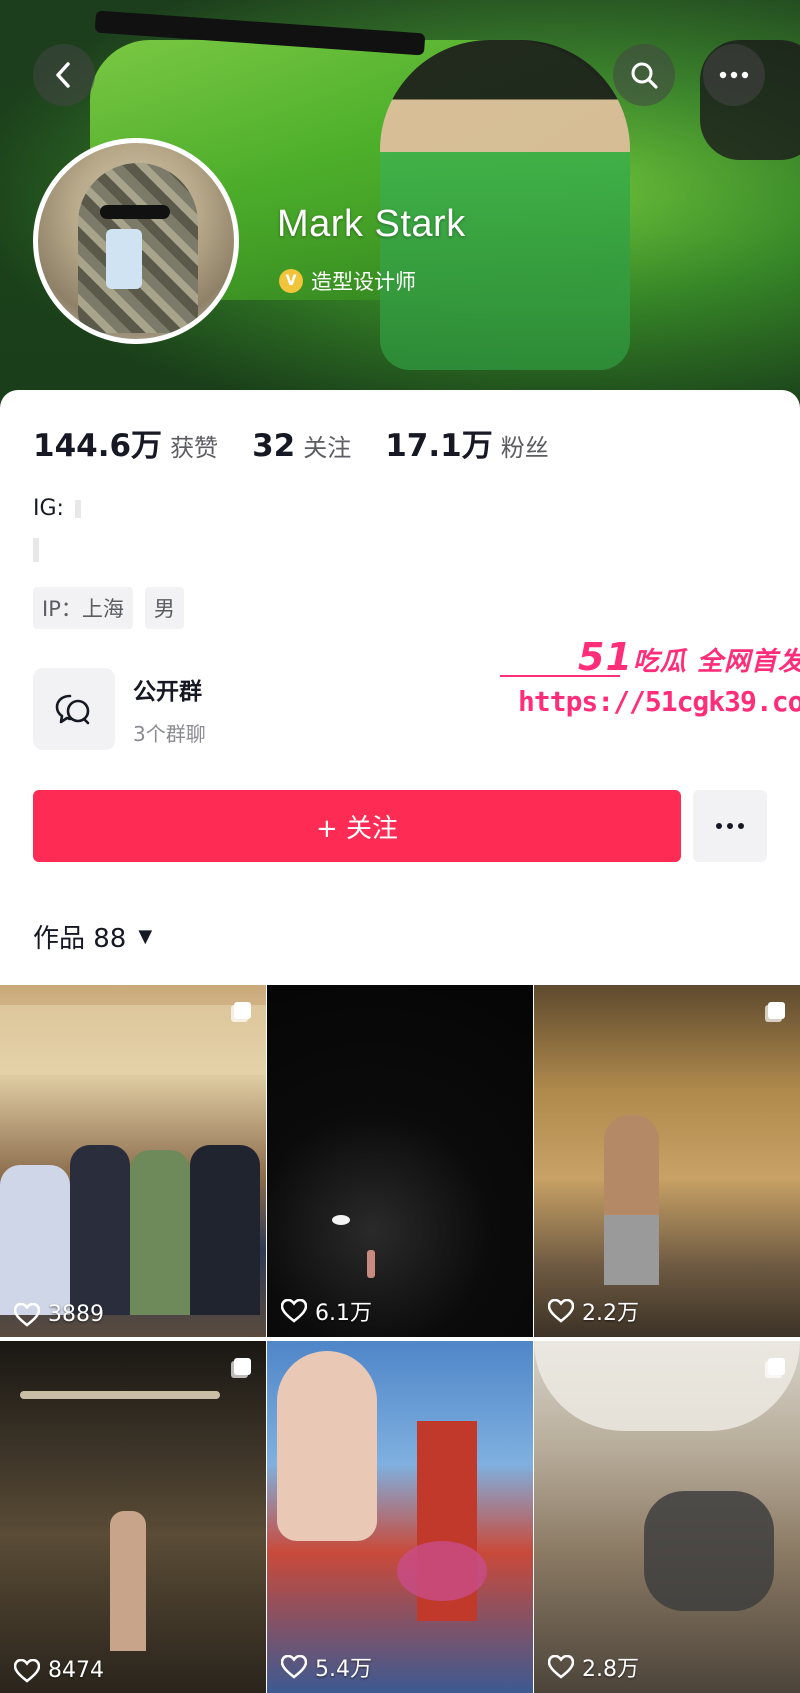 Image resolution: width=800 pixels, height=1693 pixels. Describe the element at coordinates (119, 709) in the screenshot. I see `public-group-entry: 公开群 3个群聊` at that location.